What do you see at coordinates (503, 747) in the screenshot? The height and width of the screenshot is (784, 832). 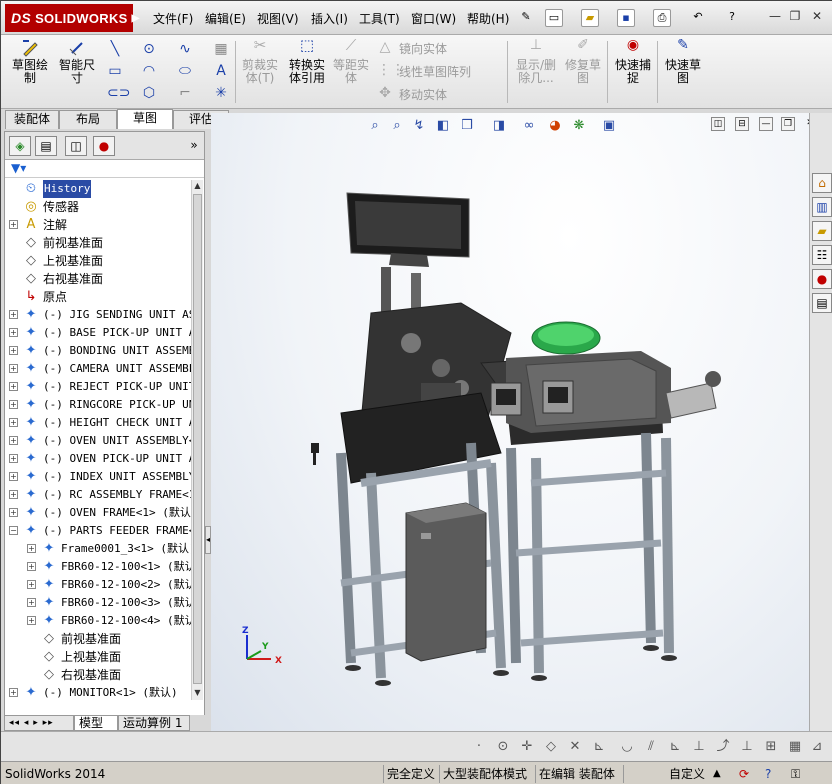 I see `center-point-icon: ⊙` at bounding box center [503, 747].